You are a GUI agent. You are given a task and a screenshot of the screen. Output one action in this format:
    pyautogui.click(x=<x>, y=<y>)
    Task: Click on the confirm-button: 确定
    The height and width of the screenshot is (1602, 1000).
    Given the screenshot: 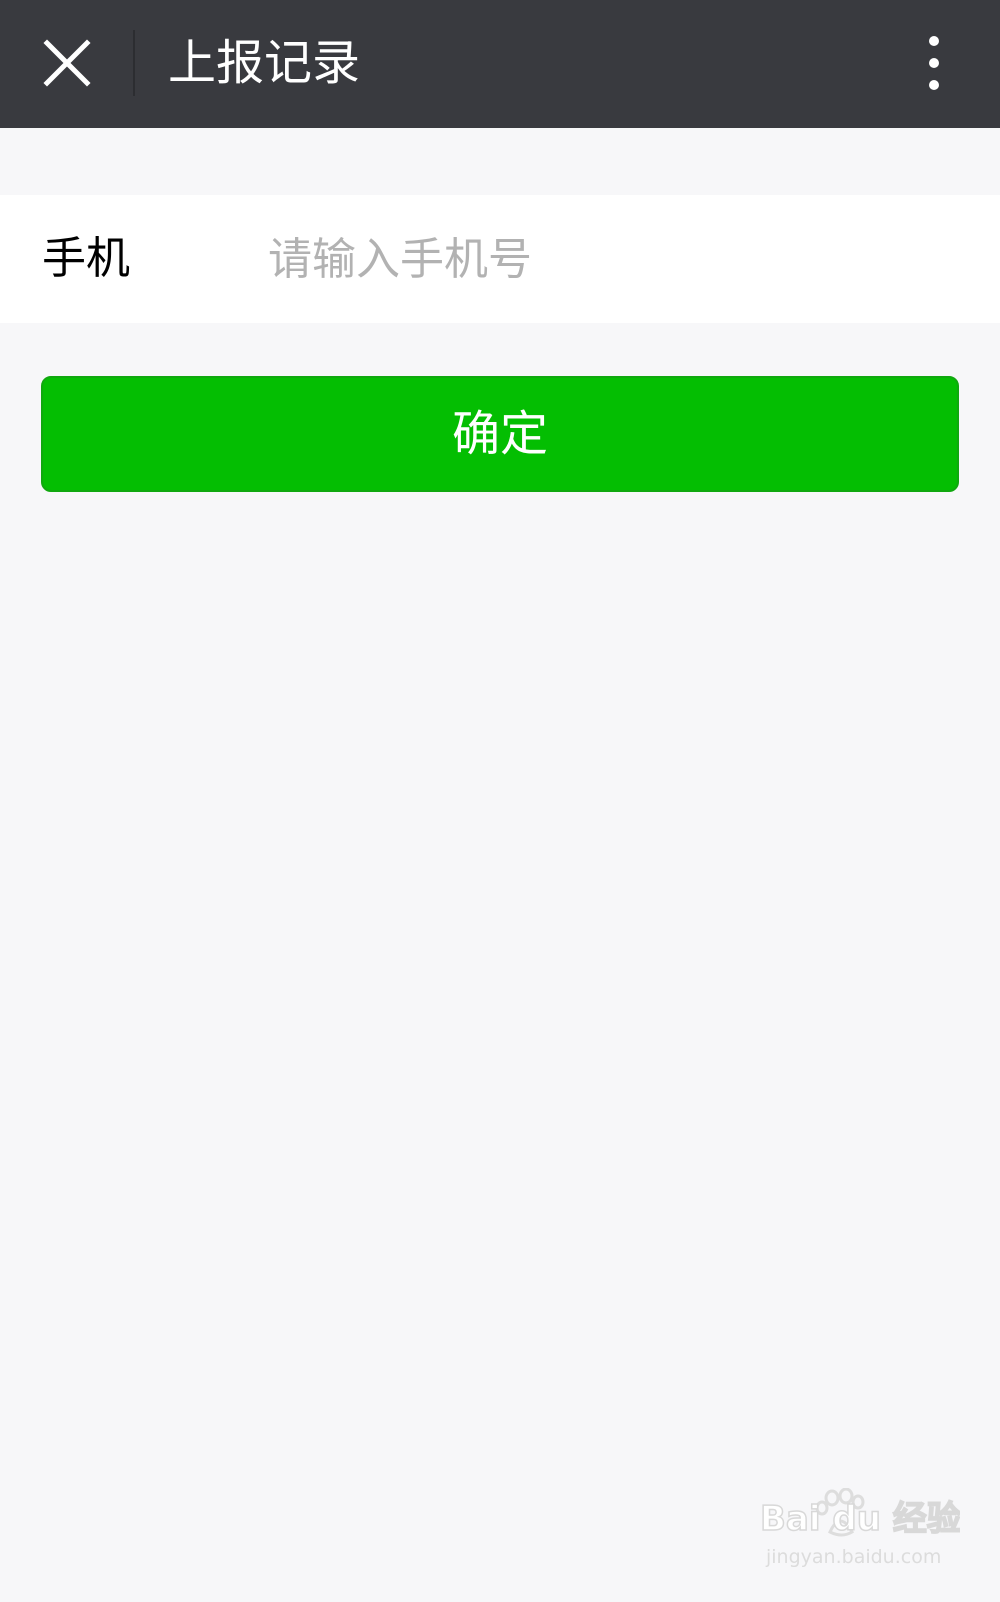 What is the action you would take?
    pyautogui.click(x=500, y=434)
    